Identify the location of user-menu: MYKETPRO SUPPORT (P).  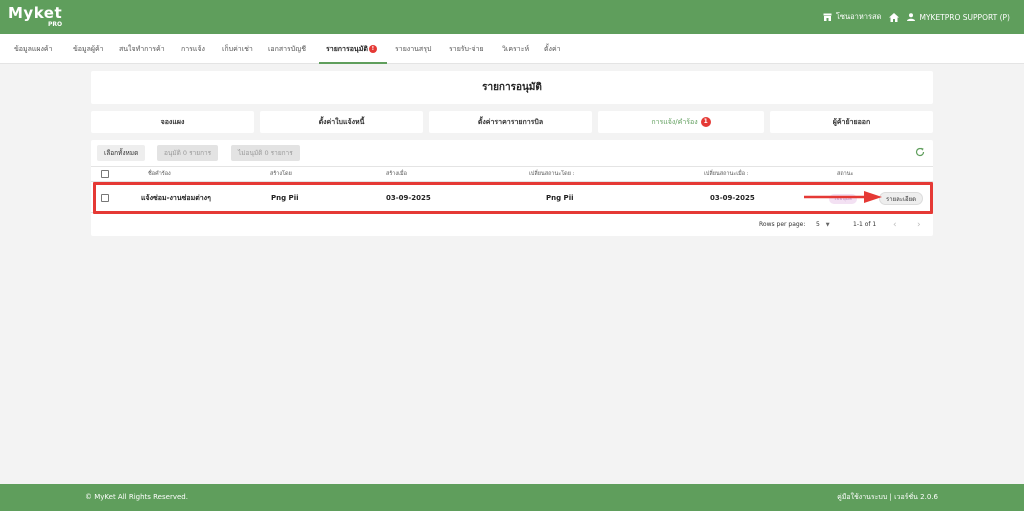
(958, 17).